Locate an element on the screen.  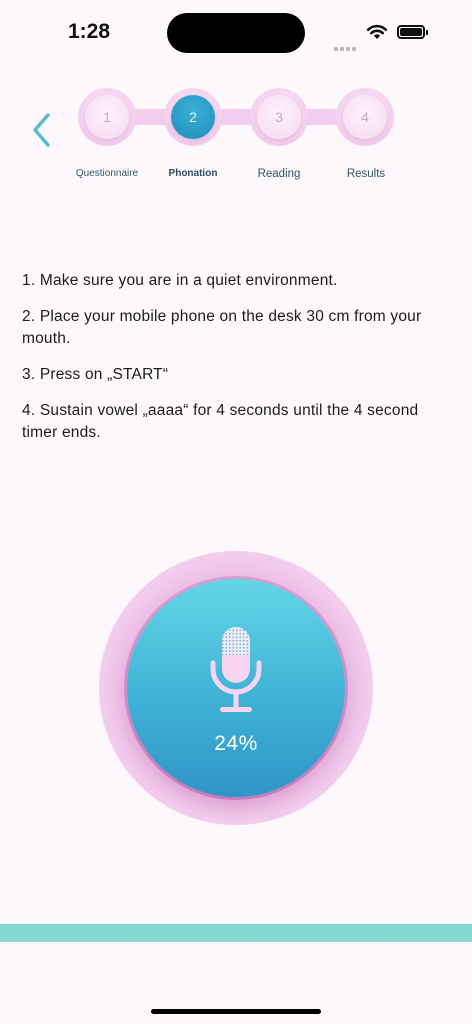
home-indicator is located at coordinates (236, 1011).